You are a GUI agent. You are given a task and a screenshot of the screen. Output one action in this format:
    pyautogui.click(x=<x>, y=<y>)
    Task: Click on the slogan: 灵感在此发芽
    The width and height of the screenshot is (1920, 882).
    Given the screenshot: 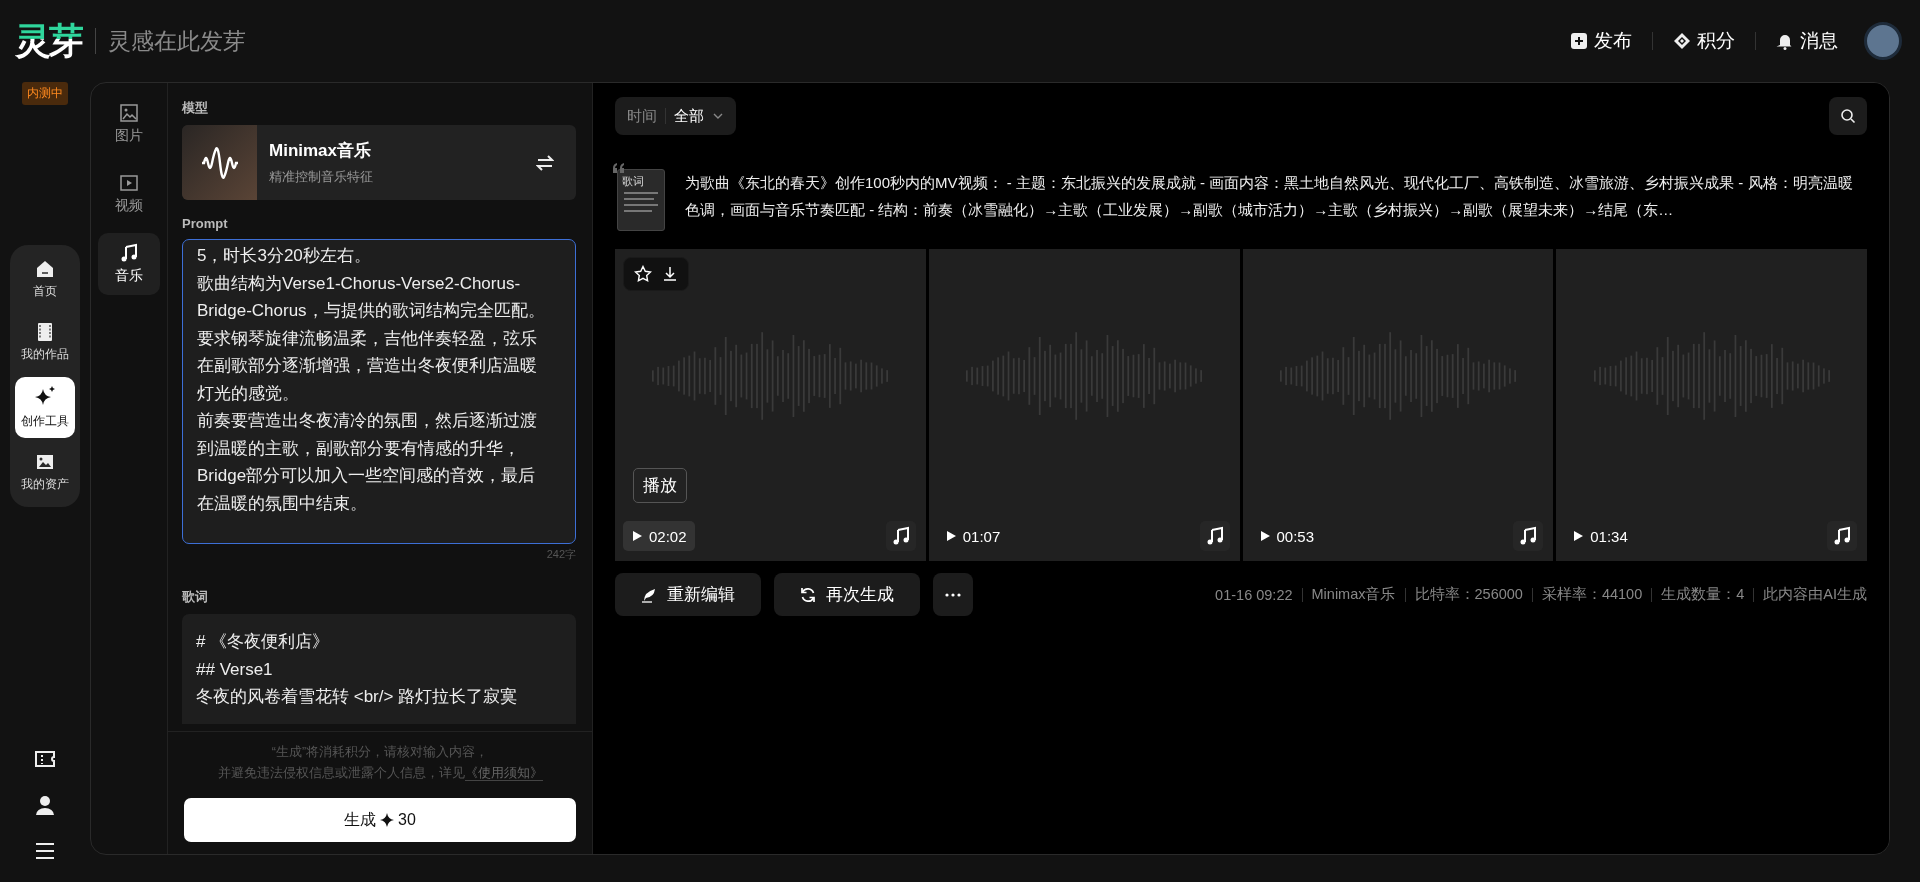 What is the action you would take?
    pyautogui.click(x=177, y=41)
    